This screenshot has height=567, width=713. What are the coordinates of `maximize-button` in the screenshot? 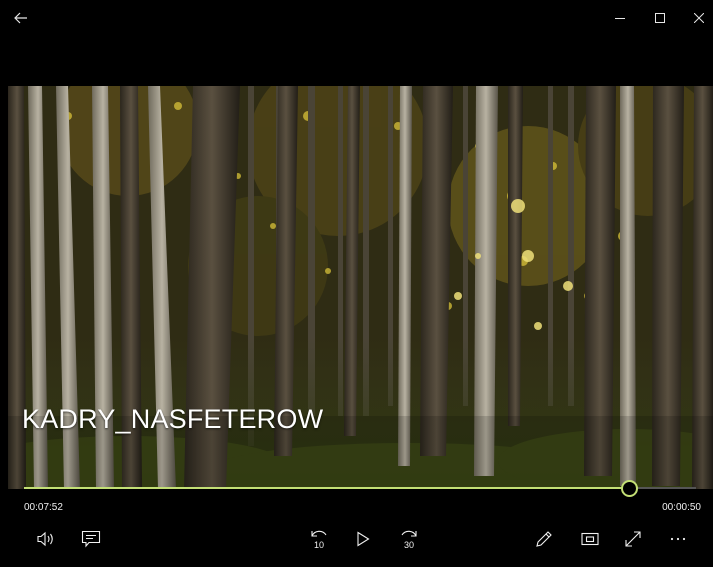 It's located at (660, 18).